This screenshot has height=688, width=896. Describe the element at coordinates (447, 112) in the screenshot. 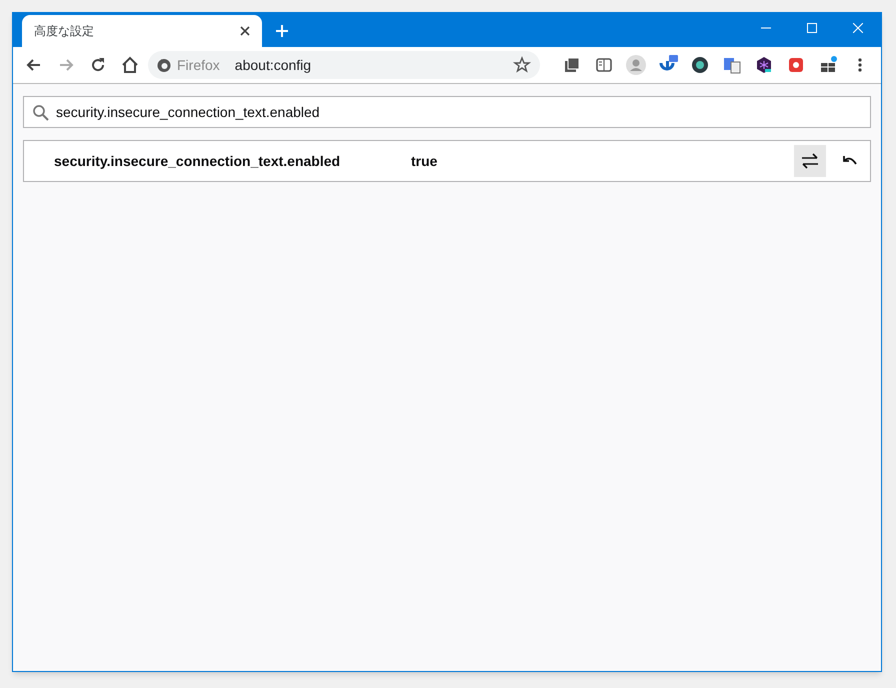

I see `search-field: security.insecure_connection_text.enabled` at that location.